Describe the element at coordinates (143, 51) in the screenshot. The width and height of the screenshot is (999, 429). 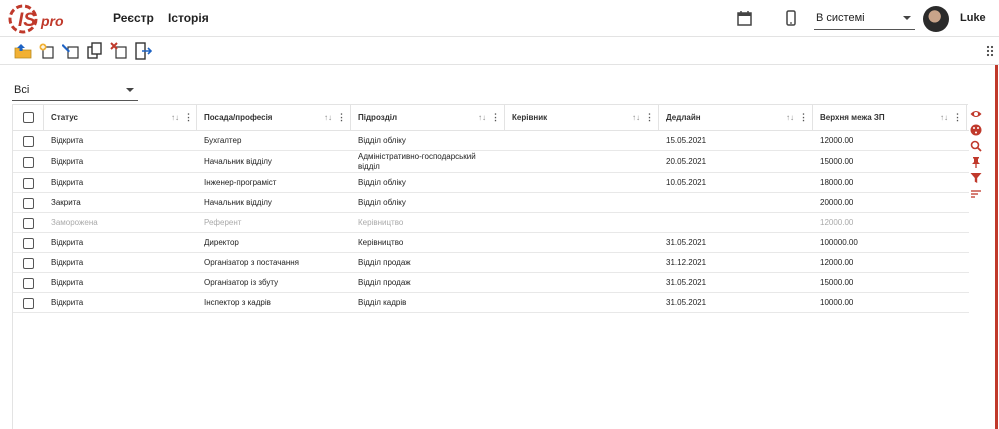
I see `exit-icon` at that location.